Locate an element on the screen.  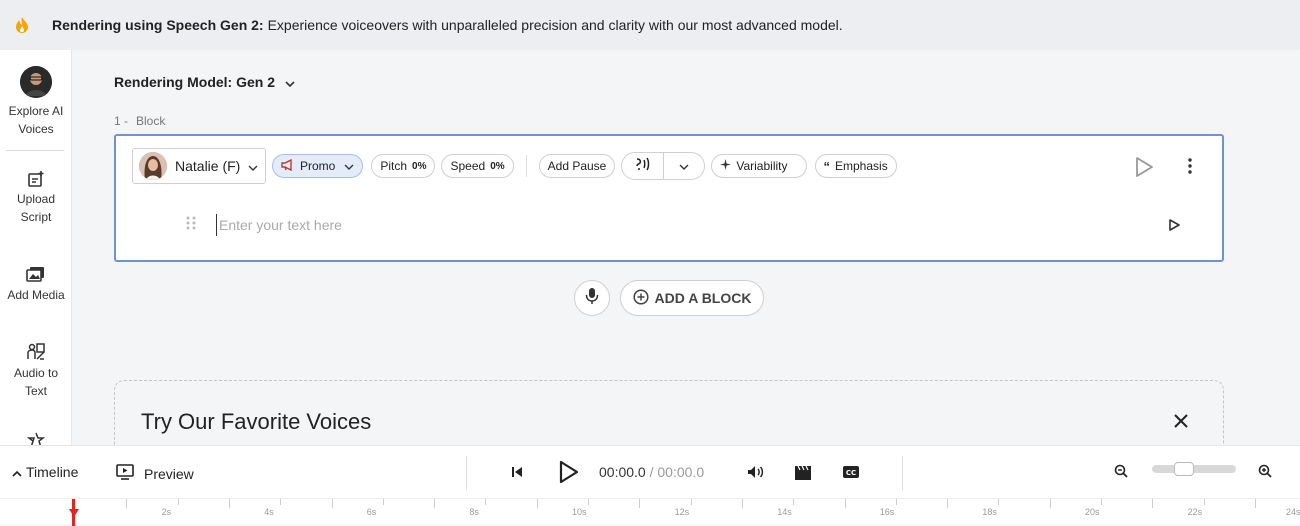
sidebar-label: Audio to is located at coordinates (36, 373).